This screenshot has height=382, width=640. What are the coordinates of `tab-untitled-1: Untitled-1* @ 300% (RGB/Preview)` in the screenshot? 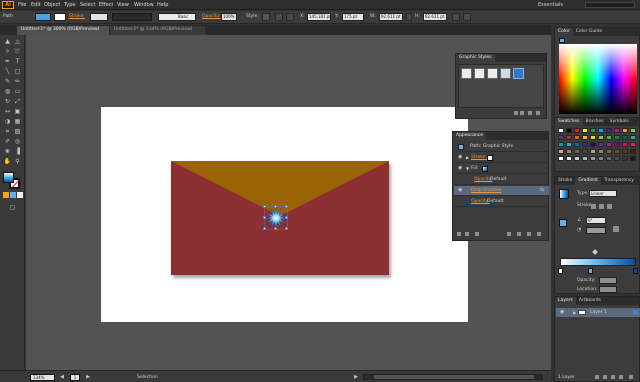 It's located at (63, 30).